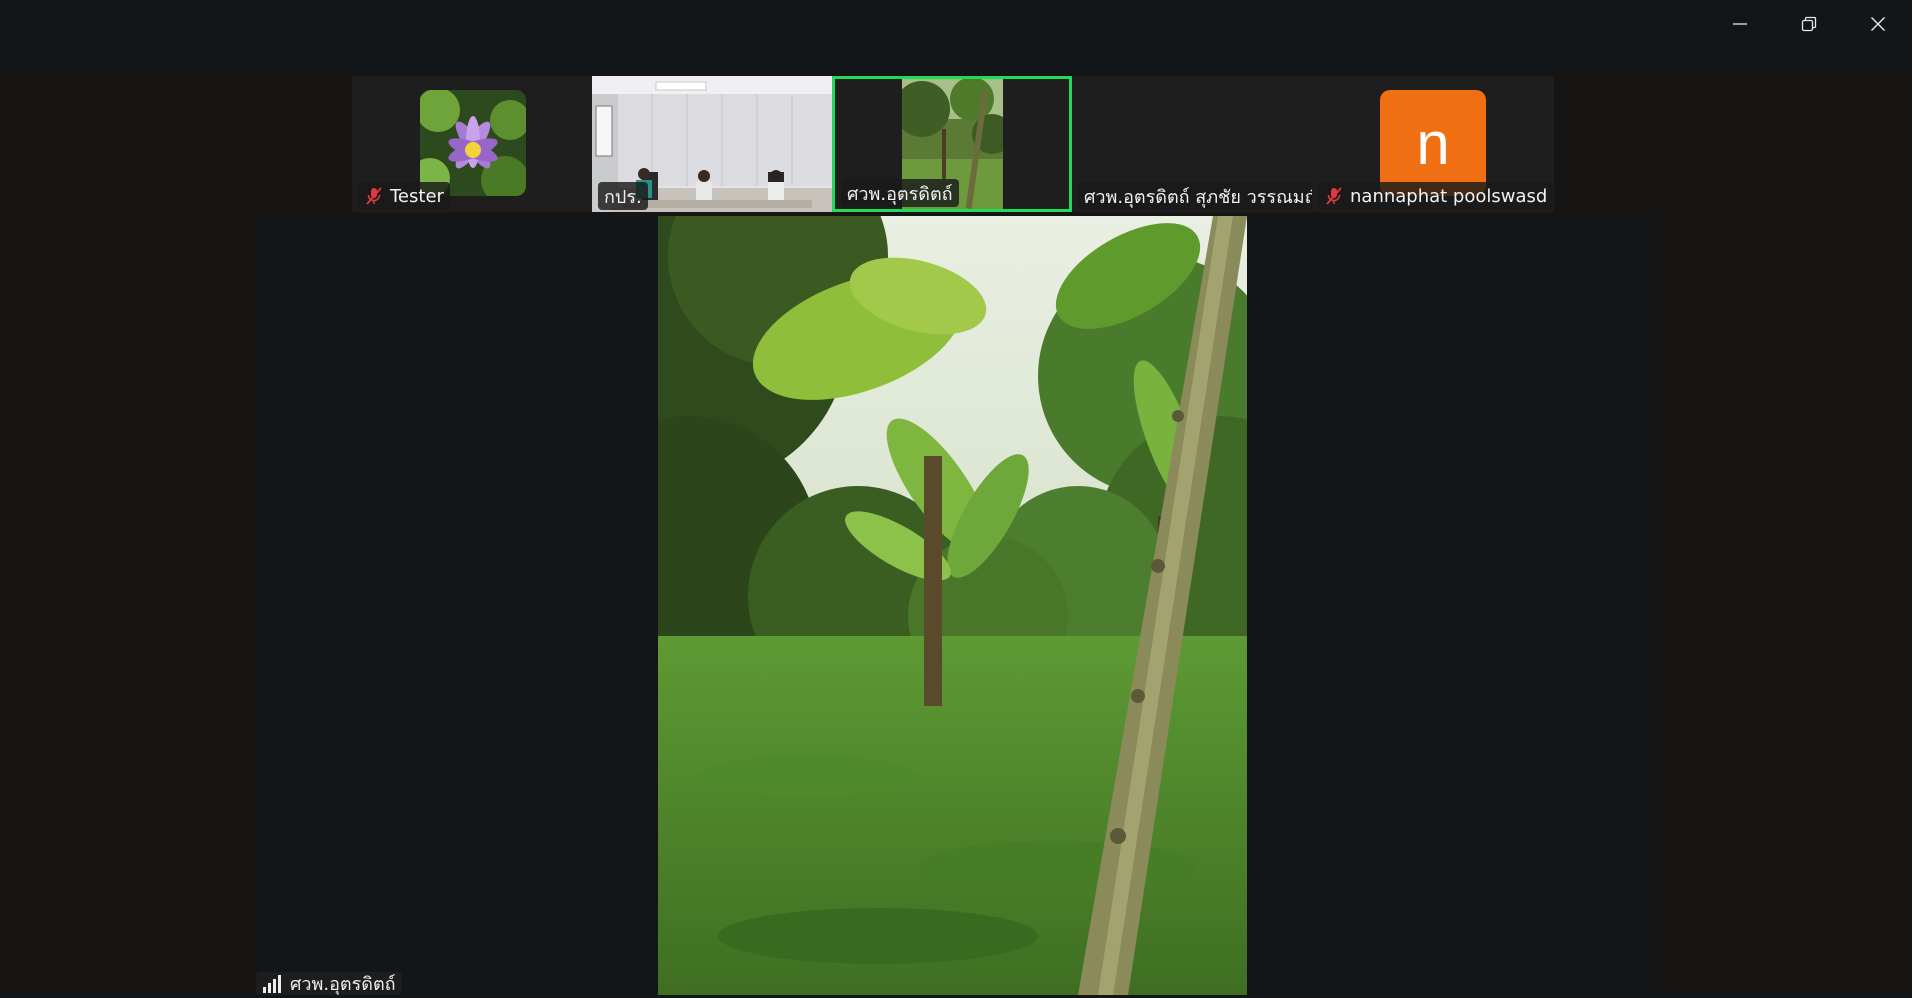  I want to click on main-speaker-label: ศวพ.อุตรดิตถ์, so click(329, 983).